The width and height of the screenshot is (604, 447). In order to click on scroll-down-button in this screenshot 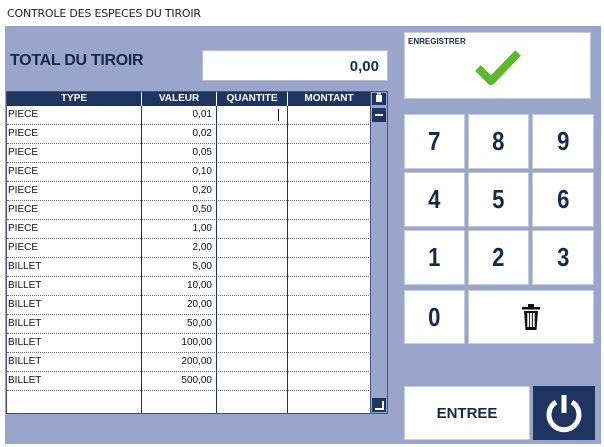, I will do `click(379, 405)`.